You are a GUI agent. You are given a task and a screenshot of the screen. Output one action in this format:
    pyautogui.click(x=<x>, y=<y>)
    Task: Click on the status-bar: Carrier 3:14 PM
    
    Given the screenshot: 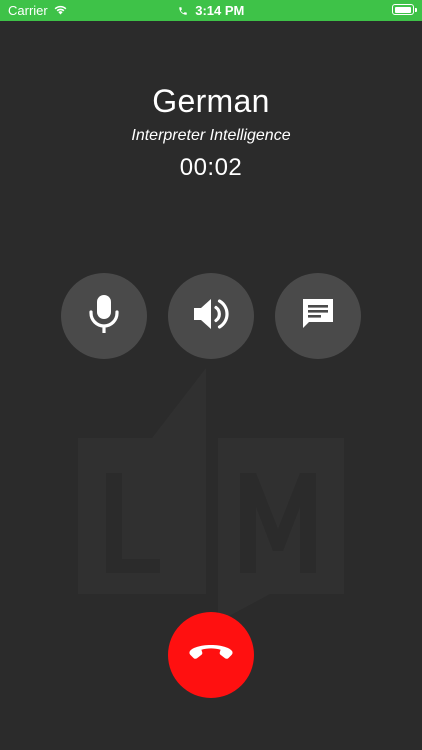 What is the action you would take?
    pyautogui.click(x=211, y=10)
    